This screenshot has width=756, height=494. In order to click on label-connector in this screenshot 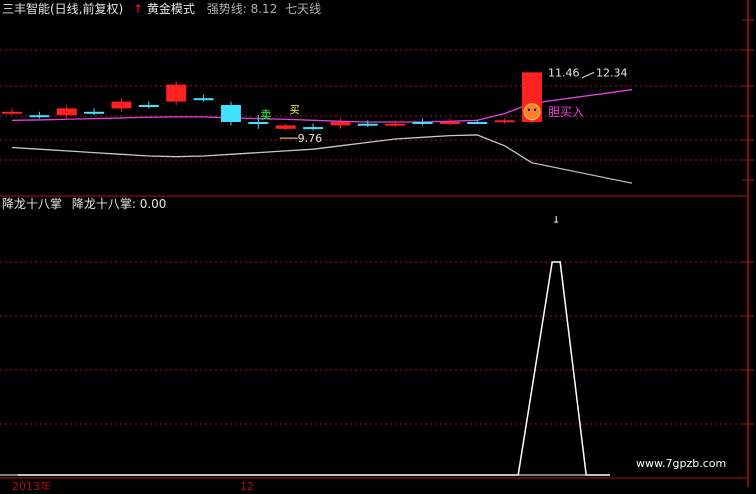, I will do `click(588, 75)`.